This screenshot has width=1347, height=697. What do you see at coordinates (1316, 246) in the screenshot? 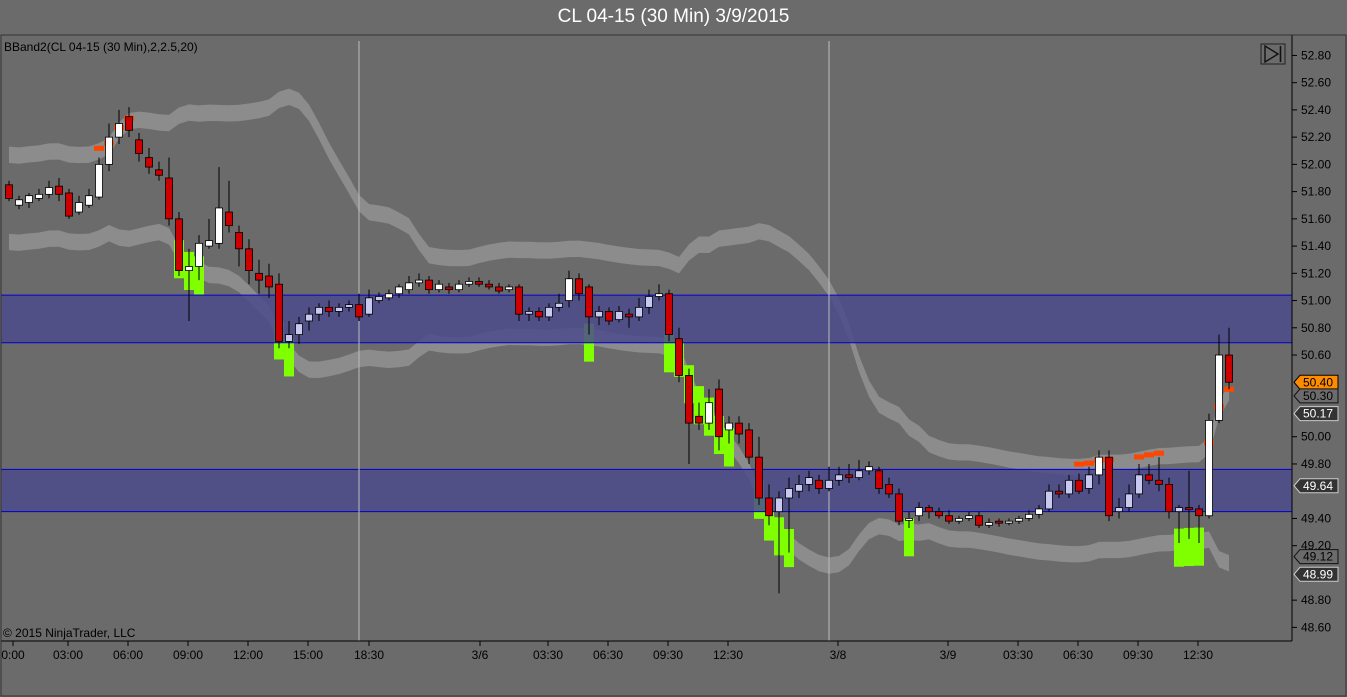
I see `y-tick-label: 51.40` at bounding box center [1316, 246].